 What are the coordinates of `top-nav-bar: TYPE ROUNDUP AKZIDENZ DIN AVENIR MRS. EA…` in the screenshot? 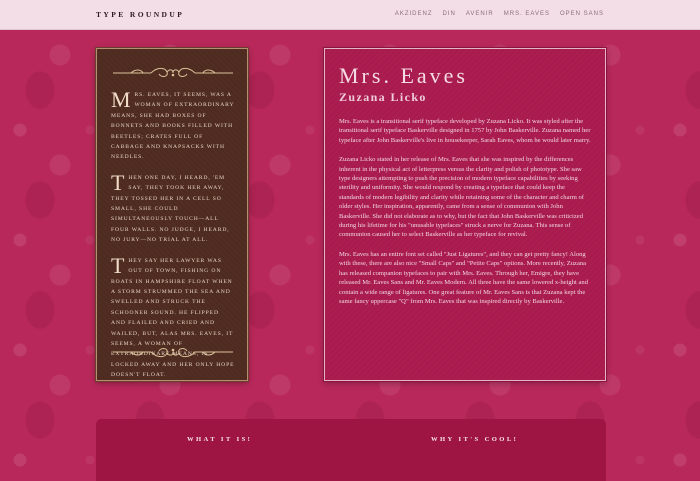 It's located at (350, 15).